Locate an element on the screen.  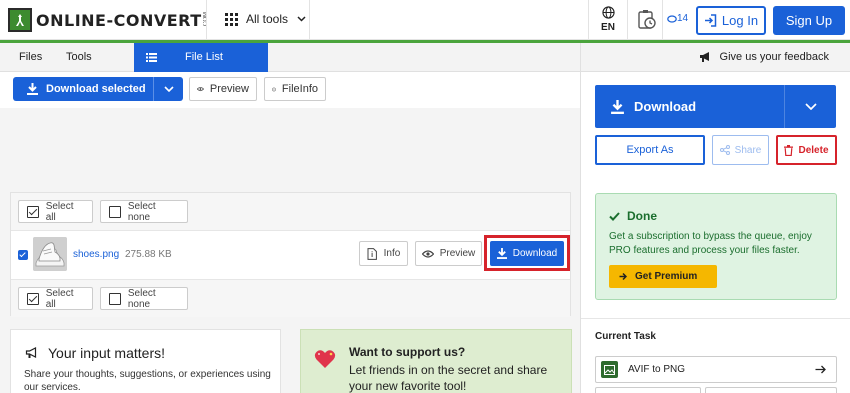
fileinfo-button: FileInfo is located at coordinates (295, 89).